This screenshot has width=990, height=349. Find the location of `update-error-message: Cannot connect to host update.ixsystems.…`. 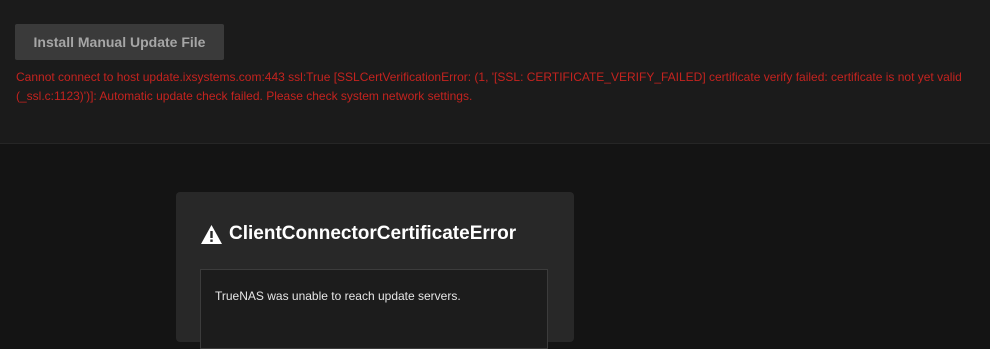

update-error-message: Cannot connect to host update.ixsystems.… is located at coordinates (489, 86).